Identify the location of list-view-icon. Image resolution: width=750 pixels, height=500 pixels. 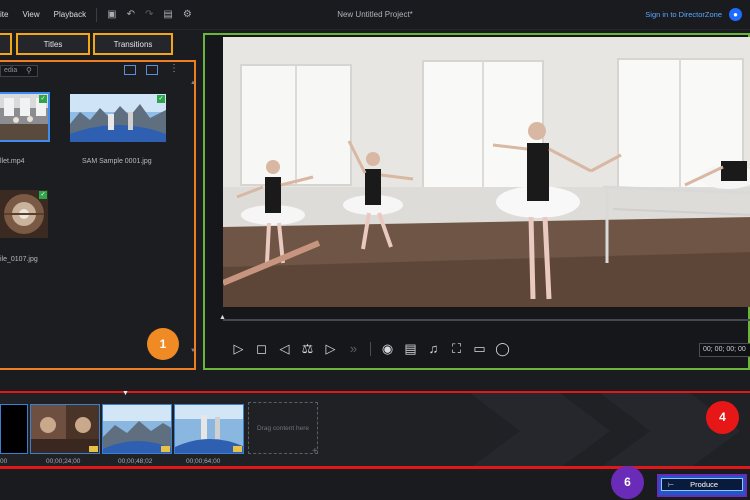
(130, 70).